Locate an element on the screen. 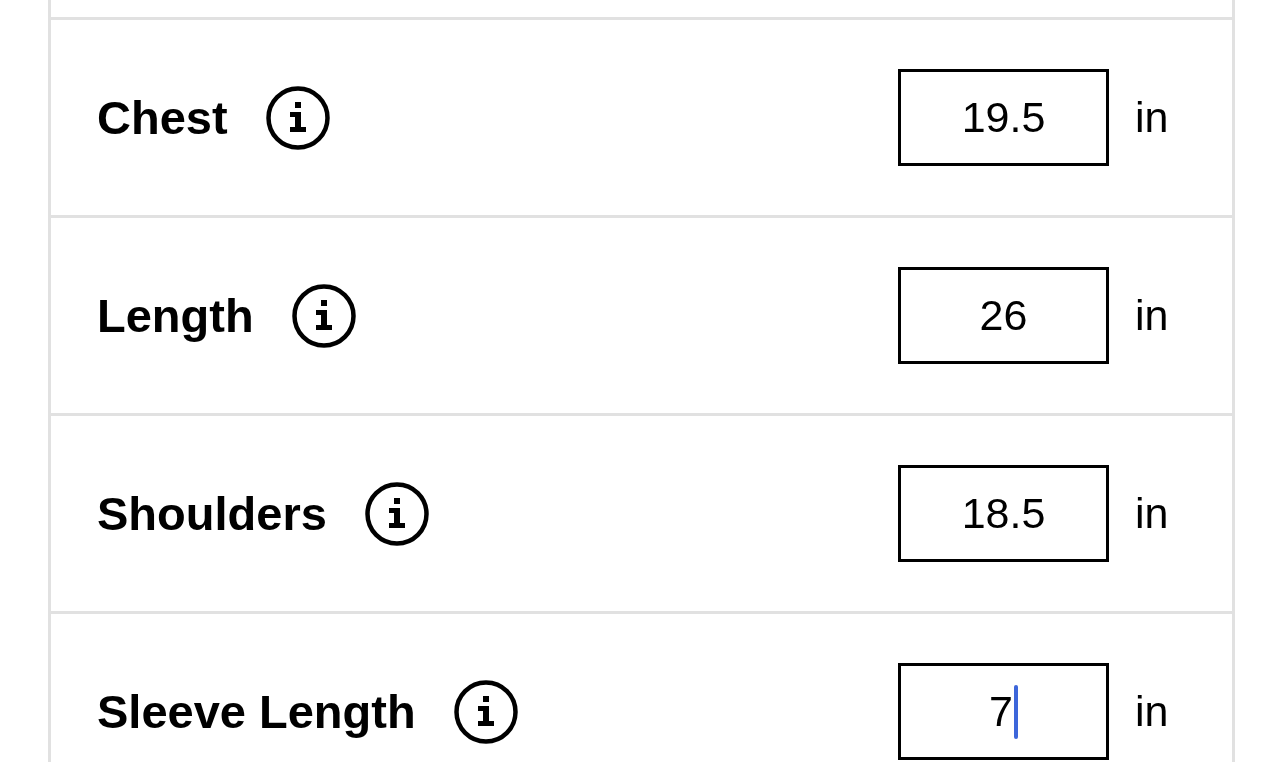 This screenshot has width=1284, height=762. measurement-field: 26 is located at coordinates (1003, 315).